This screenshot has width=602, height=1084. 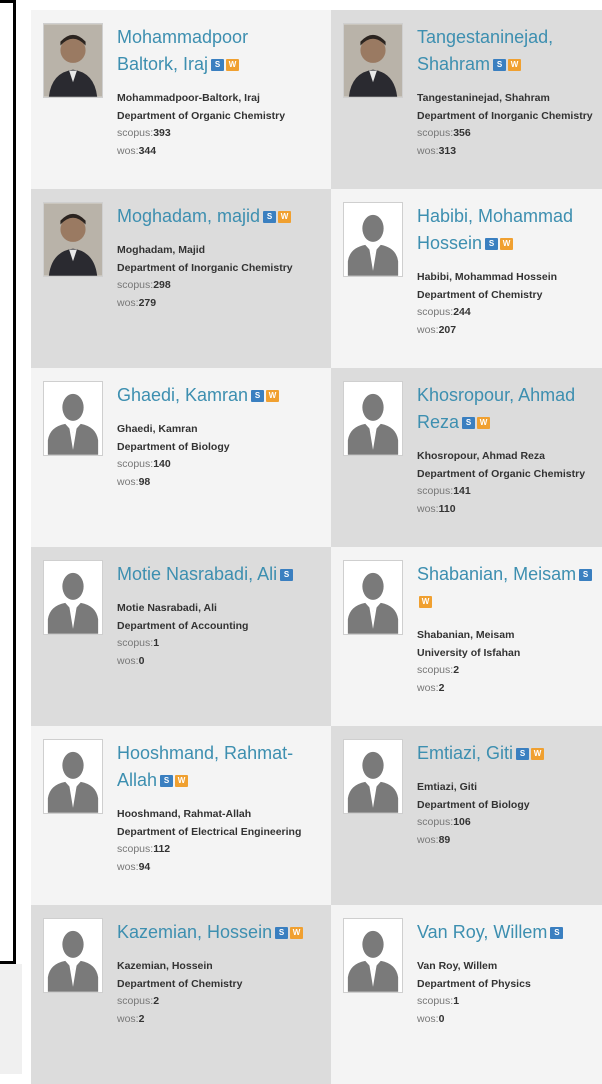 What do you see at coordinates (437, 150) in the screenshot?
I see `wos-count: wos:313` at bounding box center [437, 150].